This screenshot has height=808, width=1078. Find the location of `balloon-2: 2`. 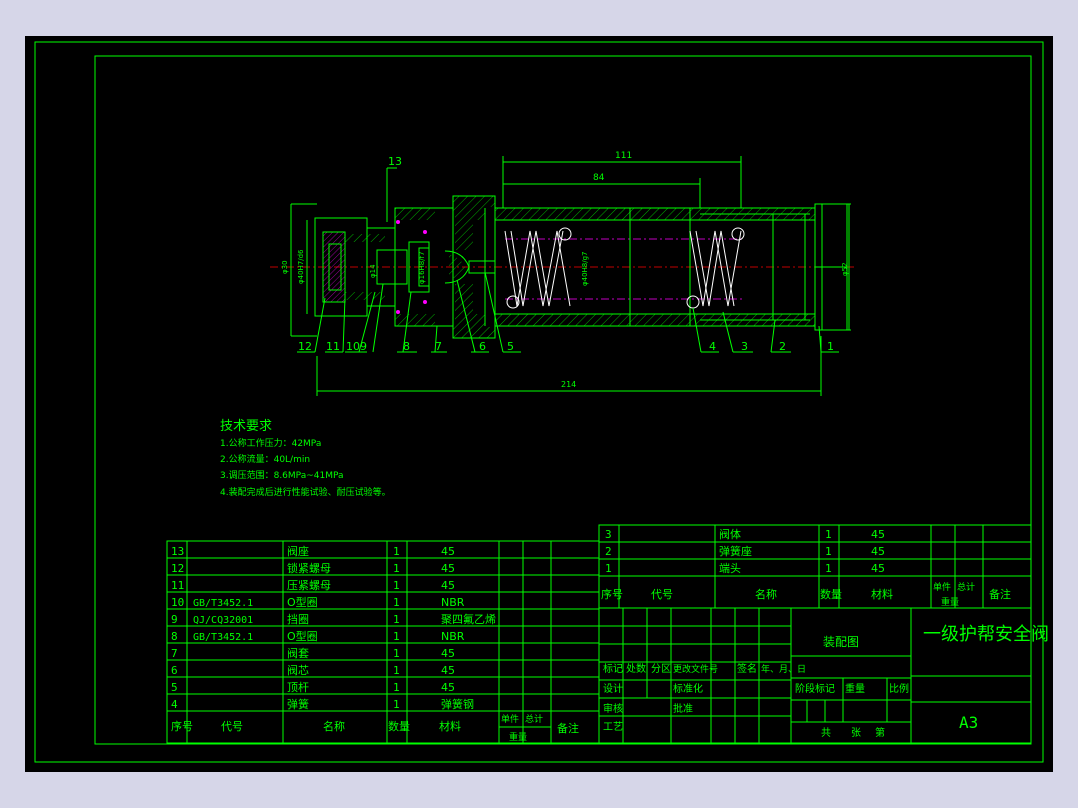

balloon-2: 2 is located at coordinates (782, 346).